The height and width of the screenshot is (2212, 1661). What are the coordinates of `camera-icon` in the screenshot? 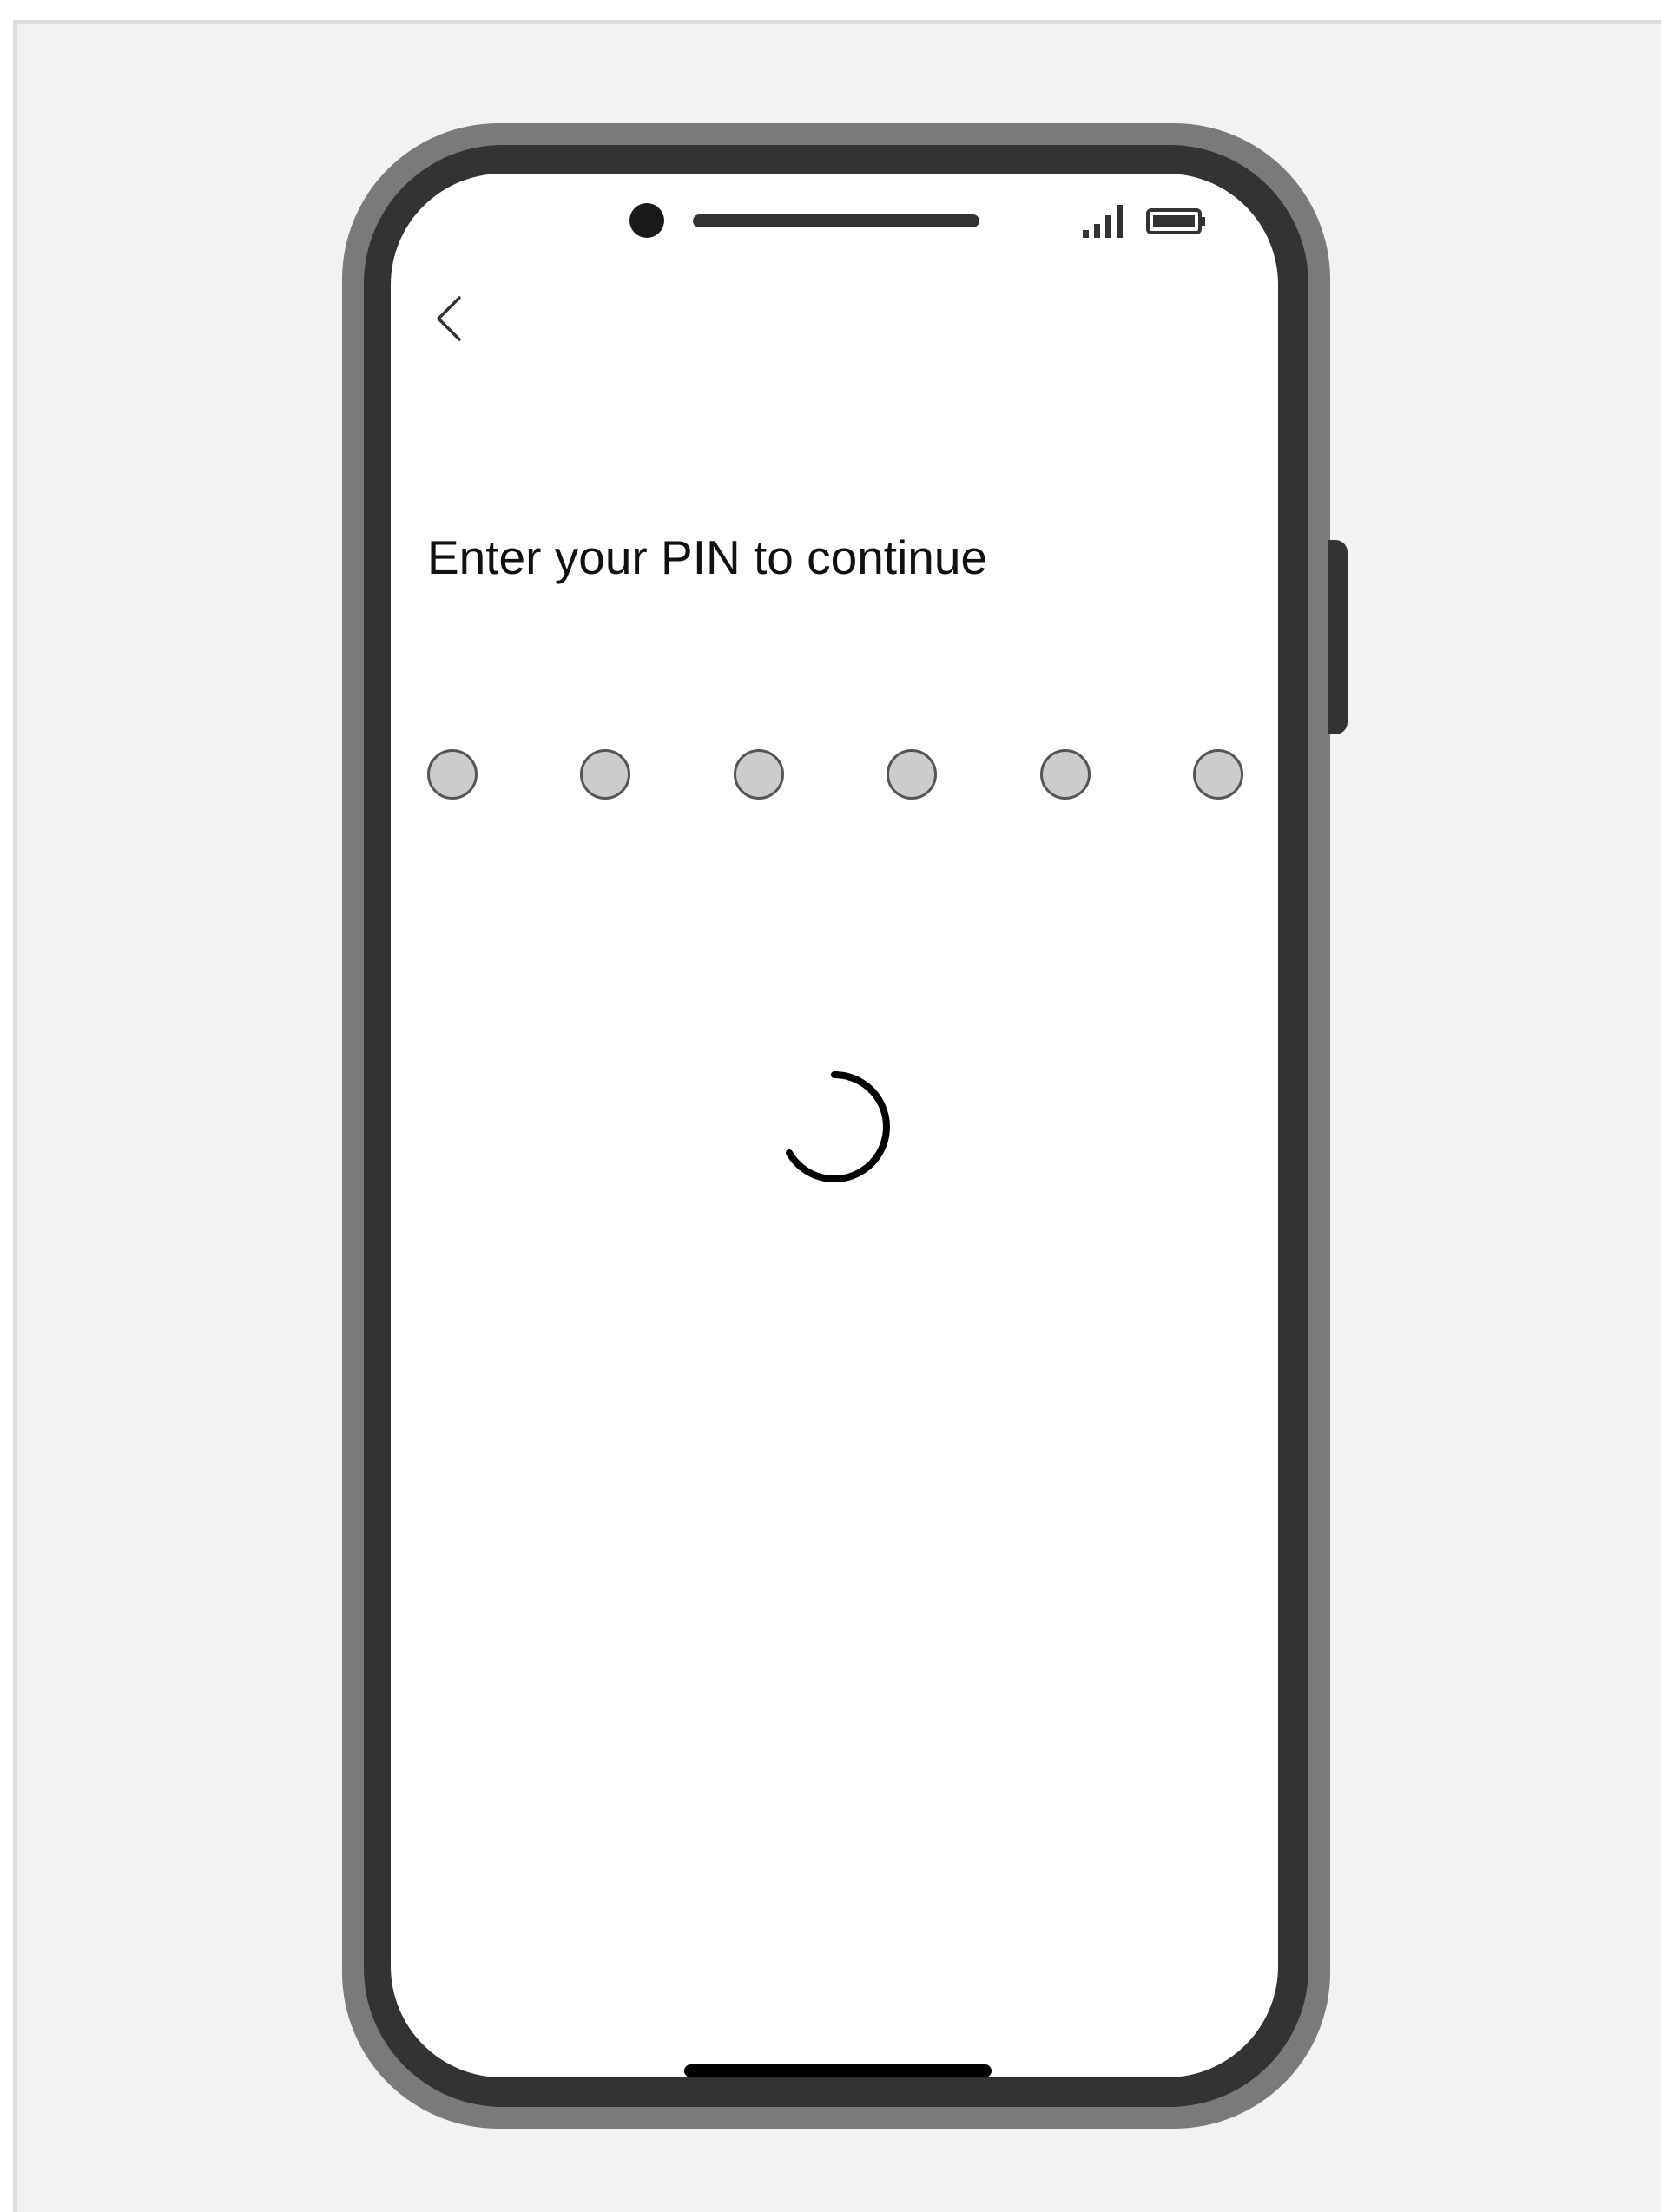 It's located at (646, 220).